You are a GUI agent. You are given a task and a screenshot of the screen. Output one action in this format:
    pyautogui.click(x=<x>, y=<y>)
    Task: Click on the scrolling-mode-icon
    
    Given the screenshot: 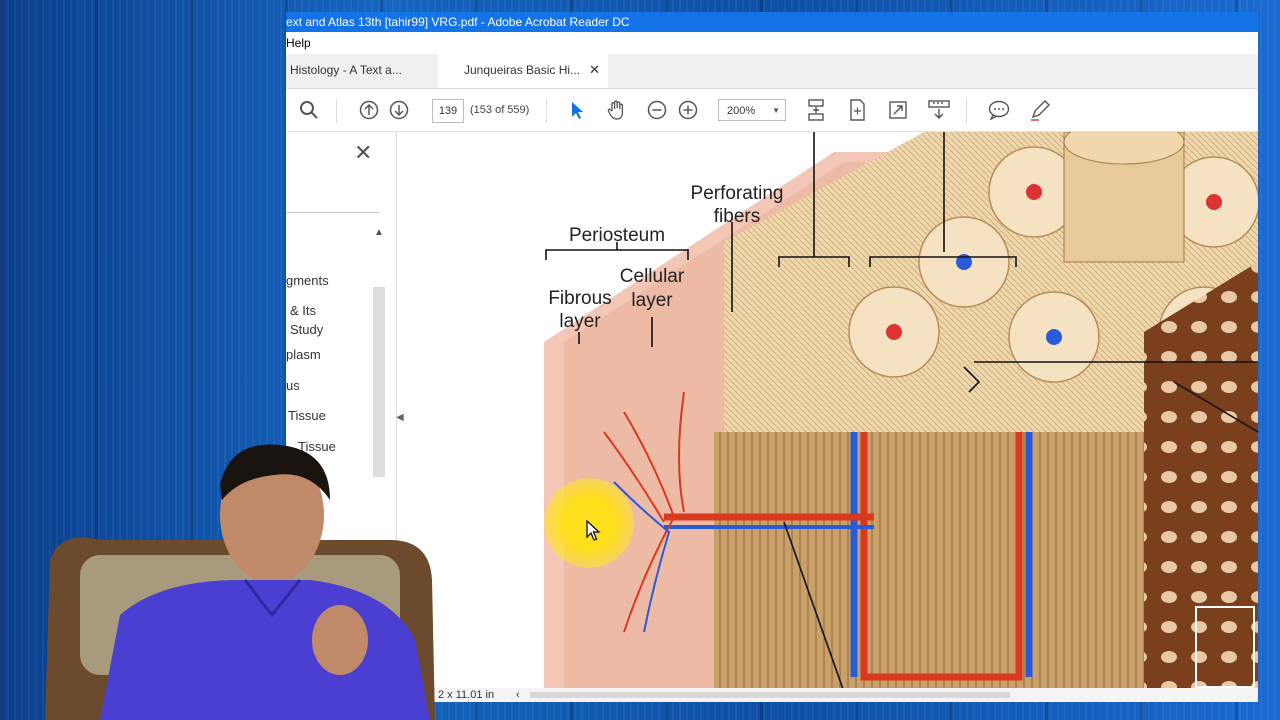 What is the action you would take?
    pyautogui.click(x=816, y=110)
    